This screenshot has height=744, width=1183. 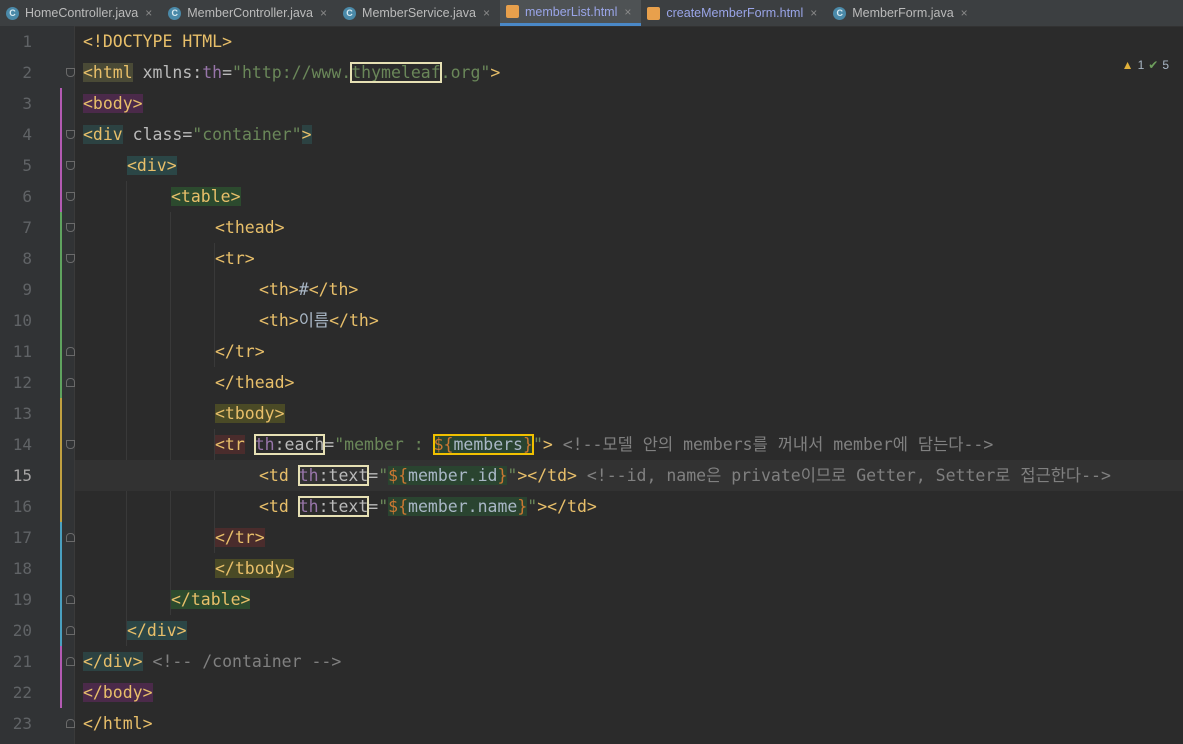 I want to click on code-line-16: <td th:text="${member.name}"></td>, so click(x=629, y=506).